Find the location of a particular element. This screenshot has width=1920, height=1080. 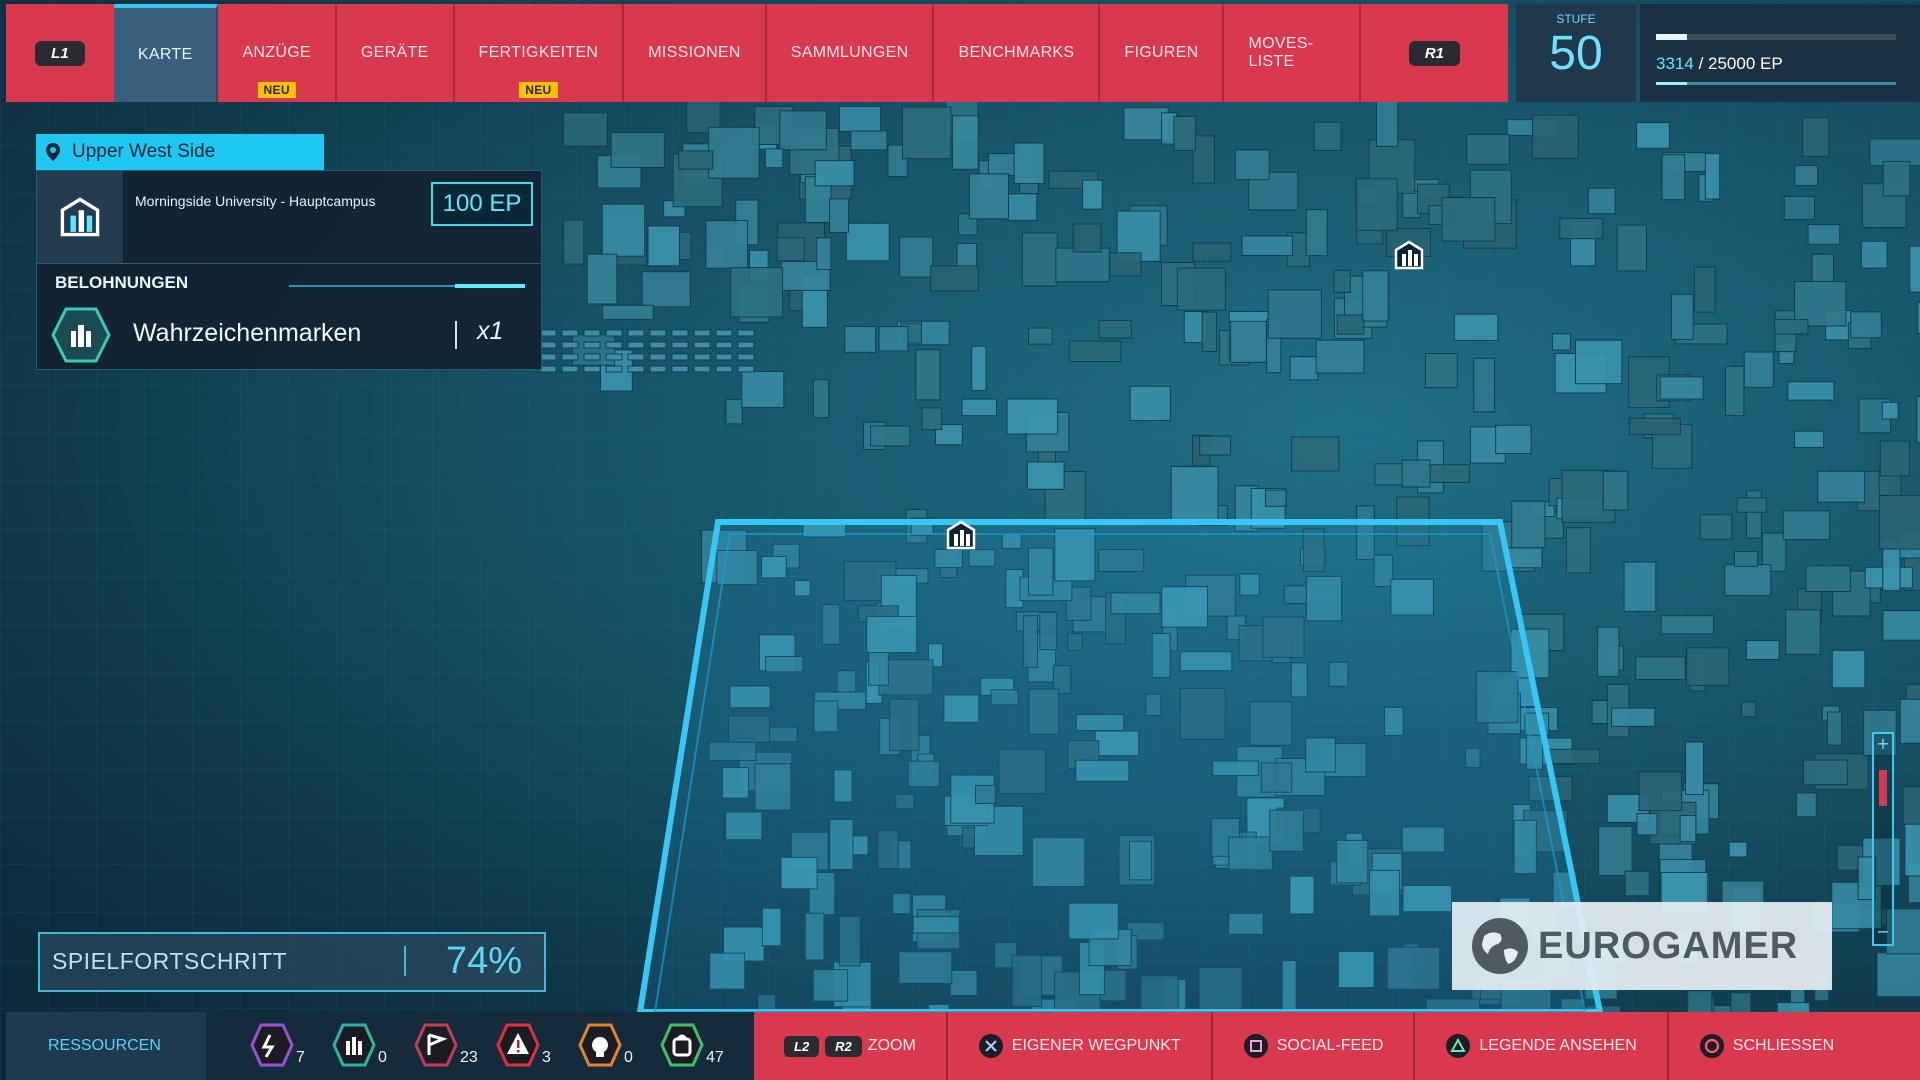

landmark-marker-selected is located at coordinates (961, 535).